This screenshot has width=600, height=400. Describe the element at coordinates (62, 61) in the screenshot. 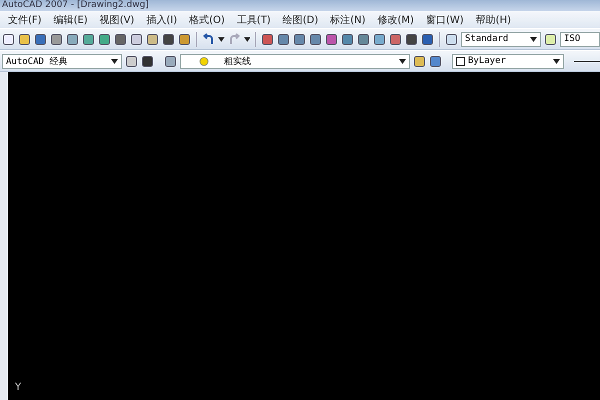

I see `workspace-dropdown: AutoCAD 经典` at that location.